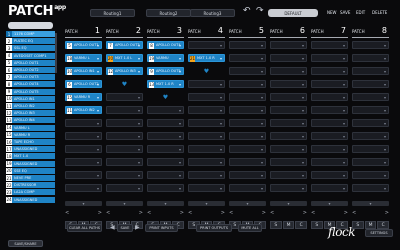  I want to click on print-inputs-button: PRINT INPUTS, so click(161, 228).